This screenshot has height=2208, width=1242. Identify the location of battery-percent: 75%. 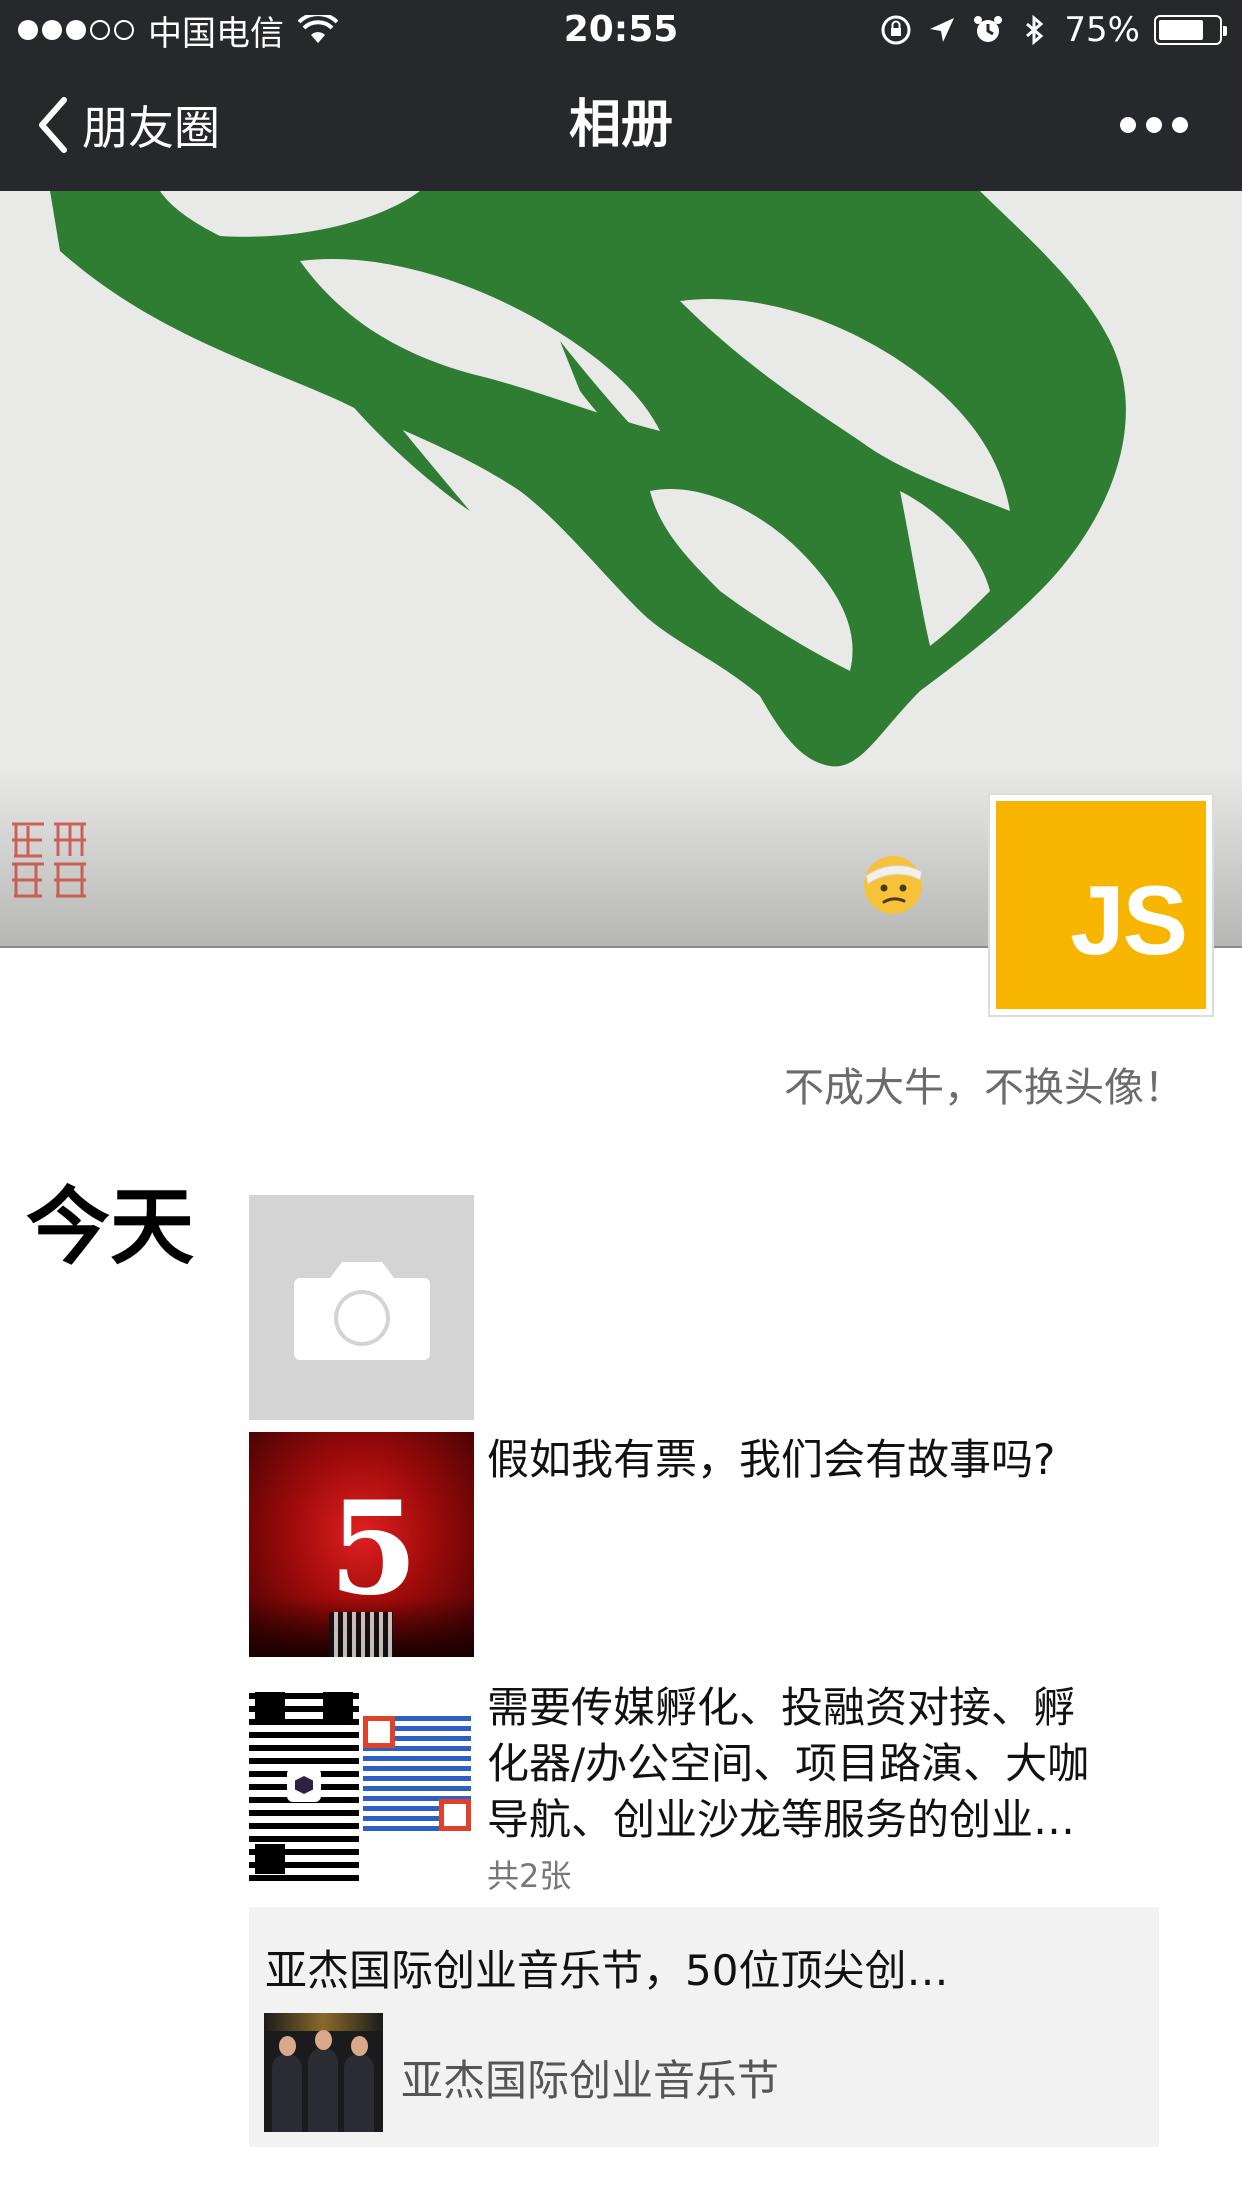
(1102, 30).